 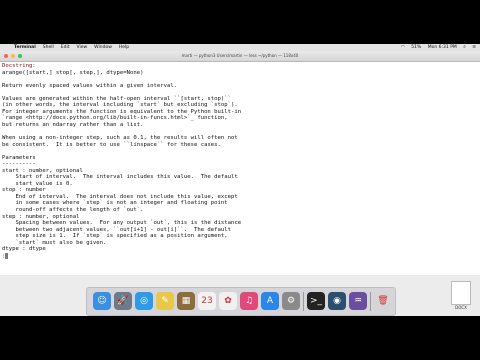 I want to click on notification-center-icon: ≡, so click(x=474, y=47).